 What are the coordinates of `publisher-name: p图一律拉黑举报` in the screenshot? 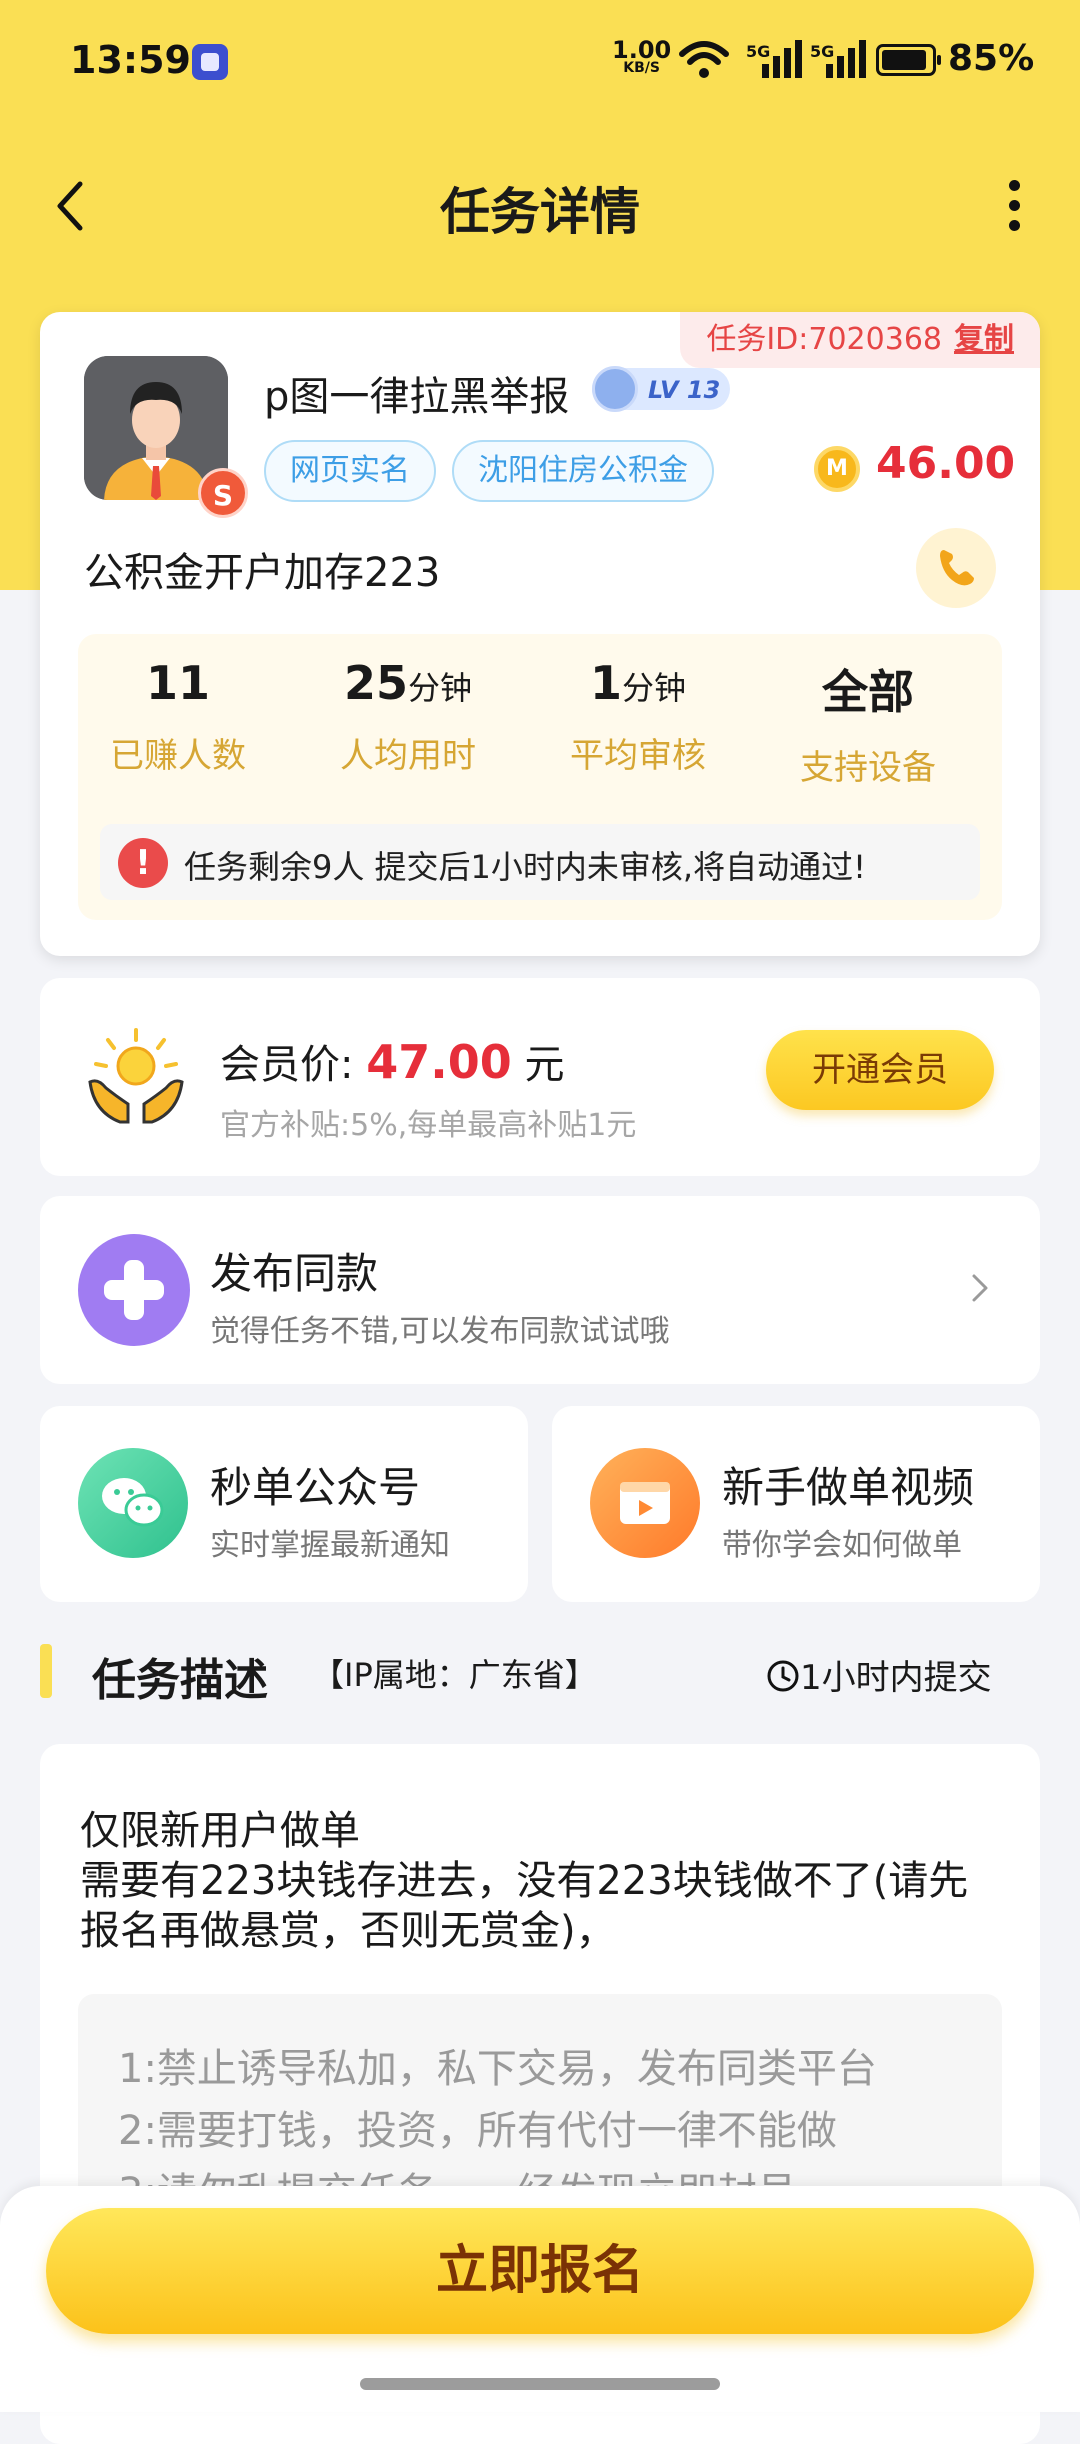 It's located at (417, 397).